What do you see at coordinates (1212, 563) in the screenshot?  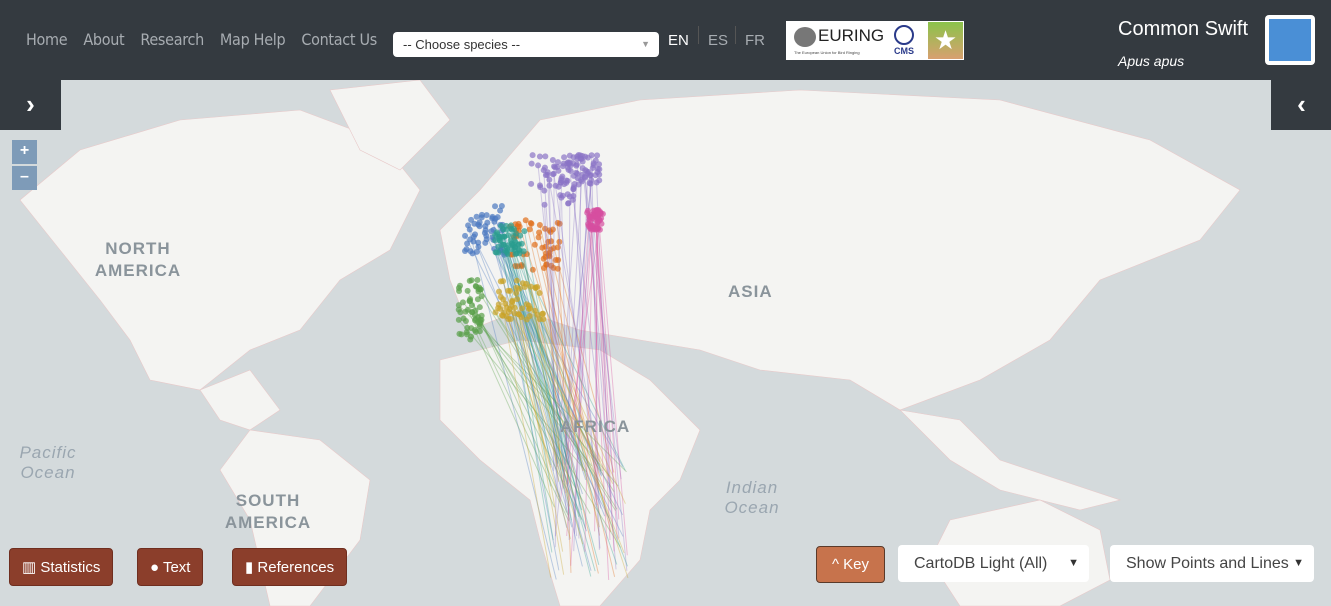 I see `display-mode-select: Show Points and Lines ▼` at bounding box center [1212, 563].